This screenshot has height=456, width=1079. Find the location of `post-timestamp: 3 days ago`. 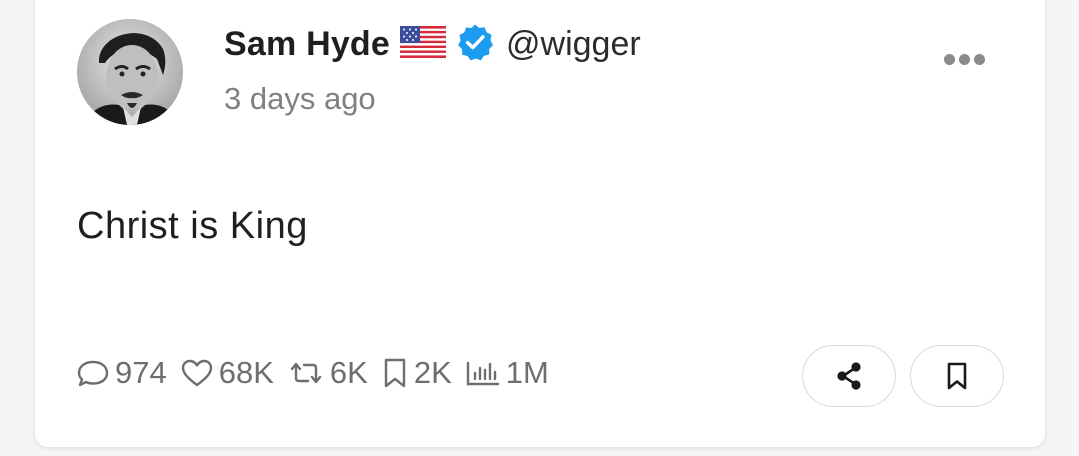

post-timestamp: 3 days ago is located at coordinates (300, 99).